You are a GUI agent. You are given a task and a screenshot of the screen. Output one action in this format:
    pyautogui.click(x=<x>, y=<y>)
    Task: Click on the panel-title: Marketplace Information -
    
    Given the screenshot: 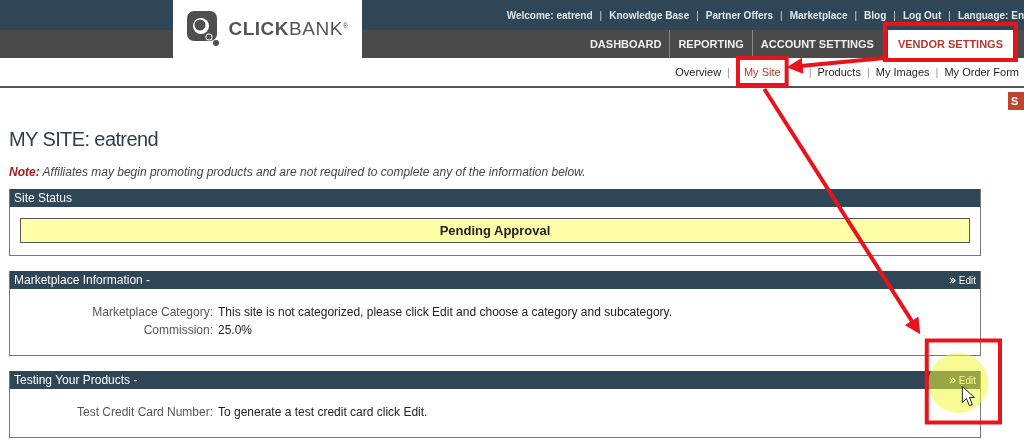 What is the action you would take?
    pyautogui.click(x=82, y=280)
    